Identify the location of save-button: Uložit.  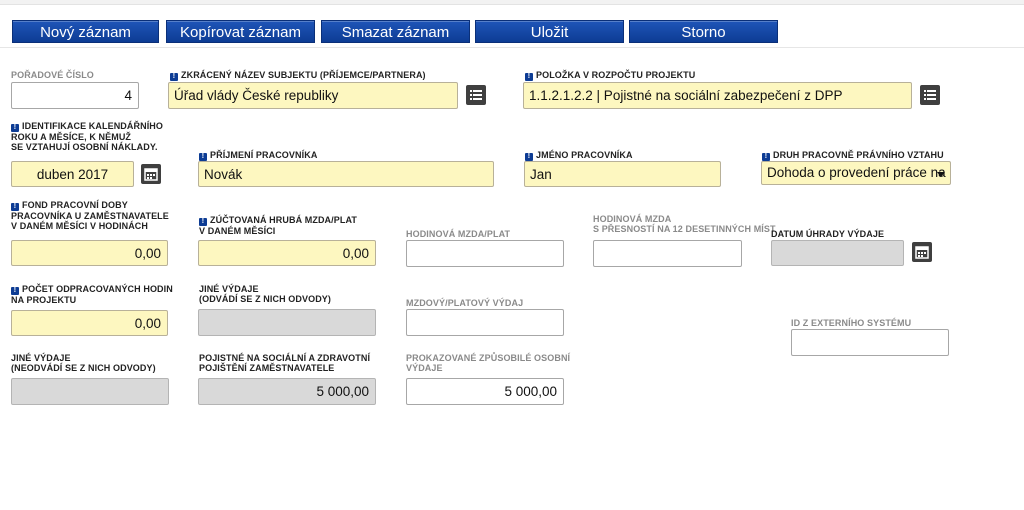
(549, 31).